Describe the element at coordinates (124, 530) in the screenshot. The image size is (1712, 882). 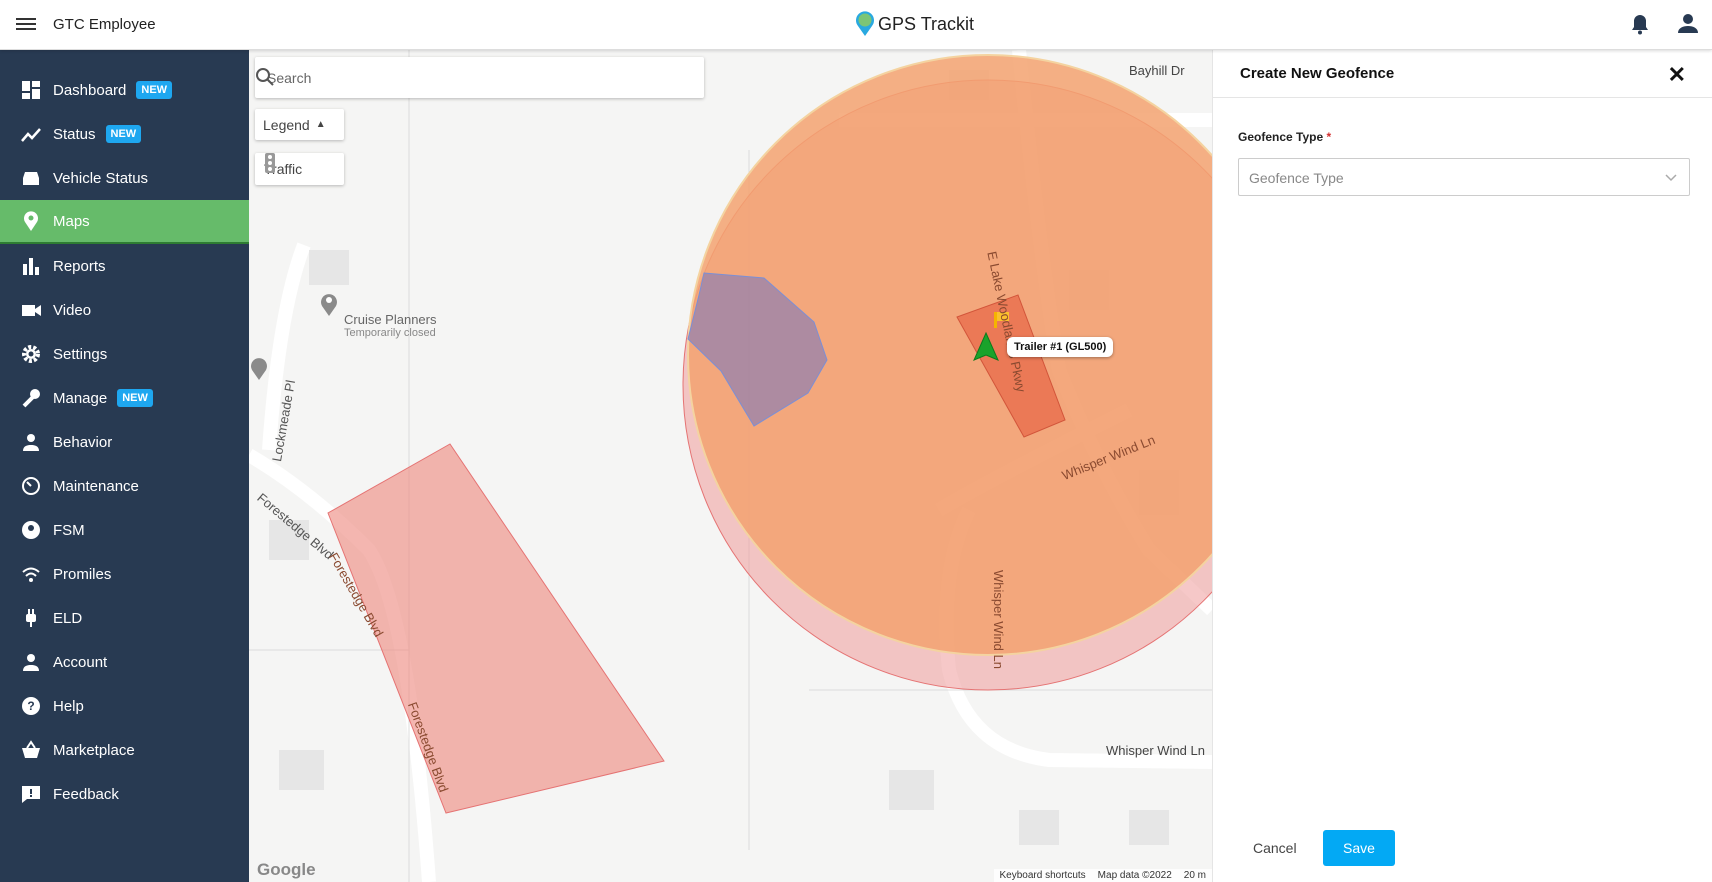
I see `sidebar-item-fsm: FSM` at that location.